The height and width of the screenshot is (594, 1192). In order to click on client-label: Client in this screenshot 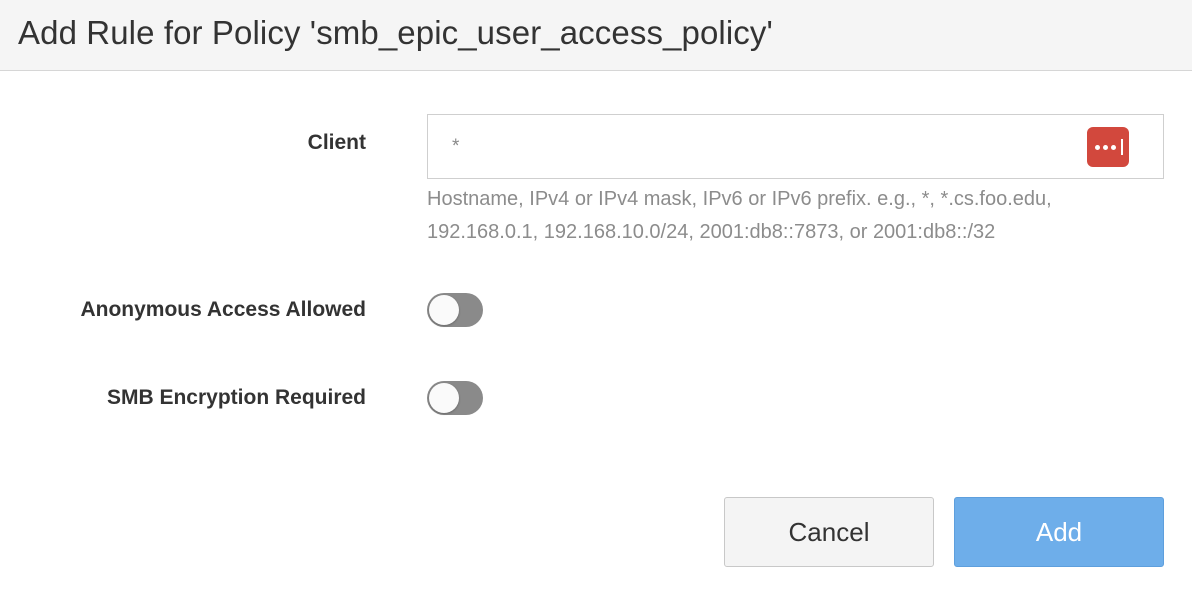, I will do `click(336, 142)`.